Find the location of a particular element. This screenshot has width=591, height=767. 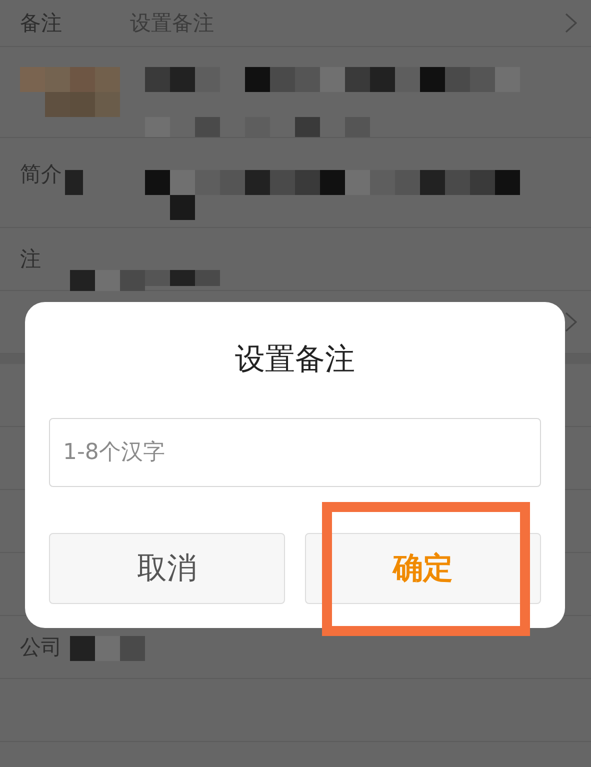

row-label: 公司 is located at coordinates (41, 647).